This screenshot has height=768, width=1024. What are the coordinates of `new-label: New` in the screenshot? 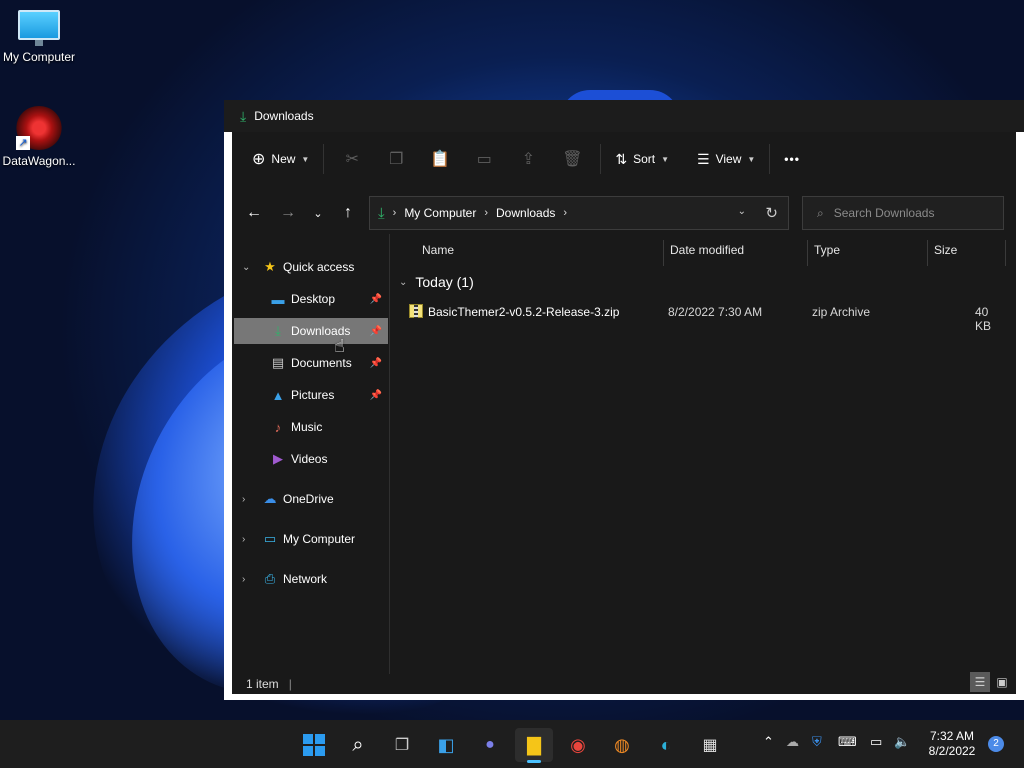 It's located at (283, 159).